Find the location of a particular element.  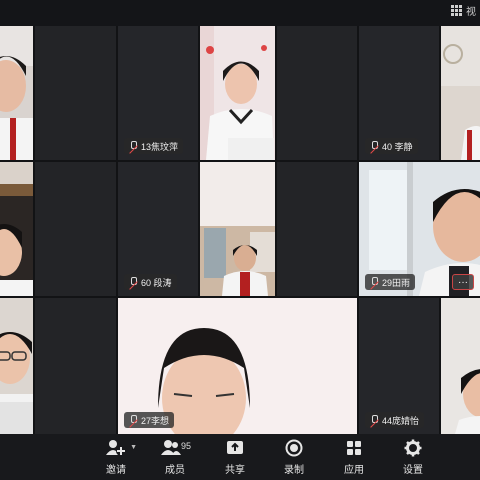

video-tile: 29田雨 ··· is located at coordinates (419, 229).